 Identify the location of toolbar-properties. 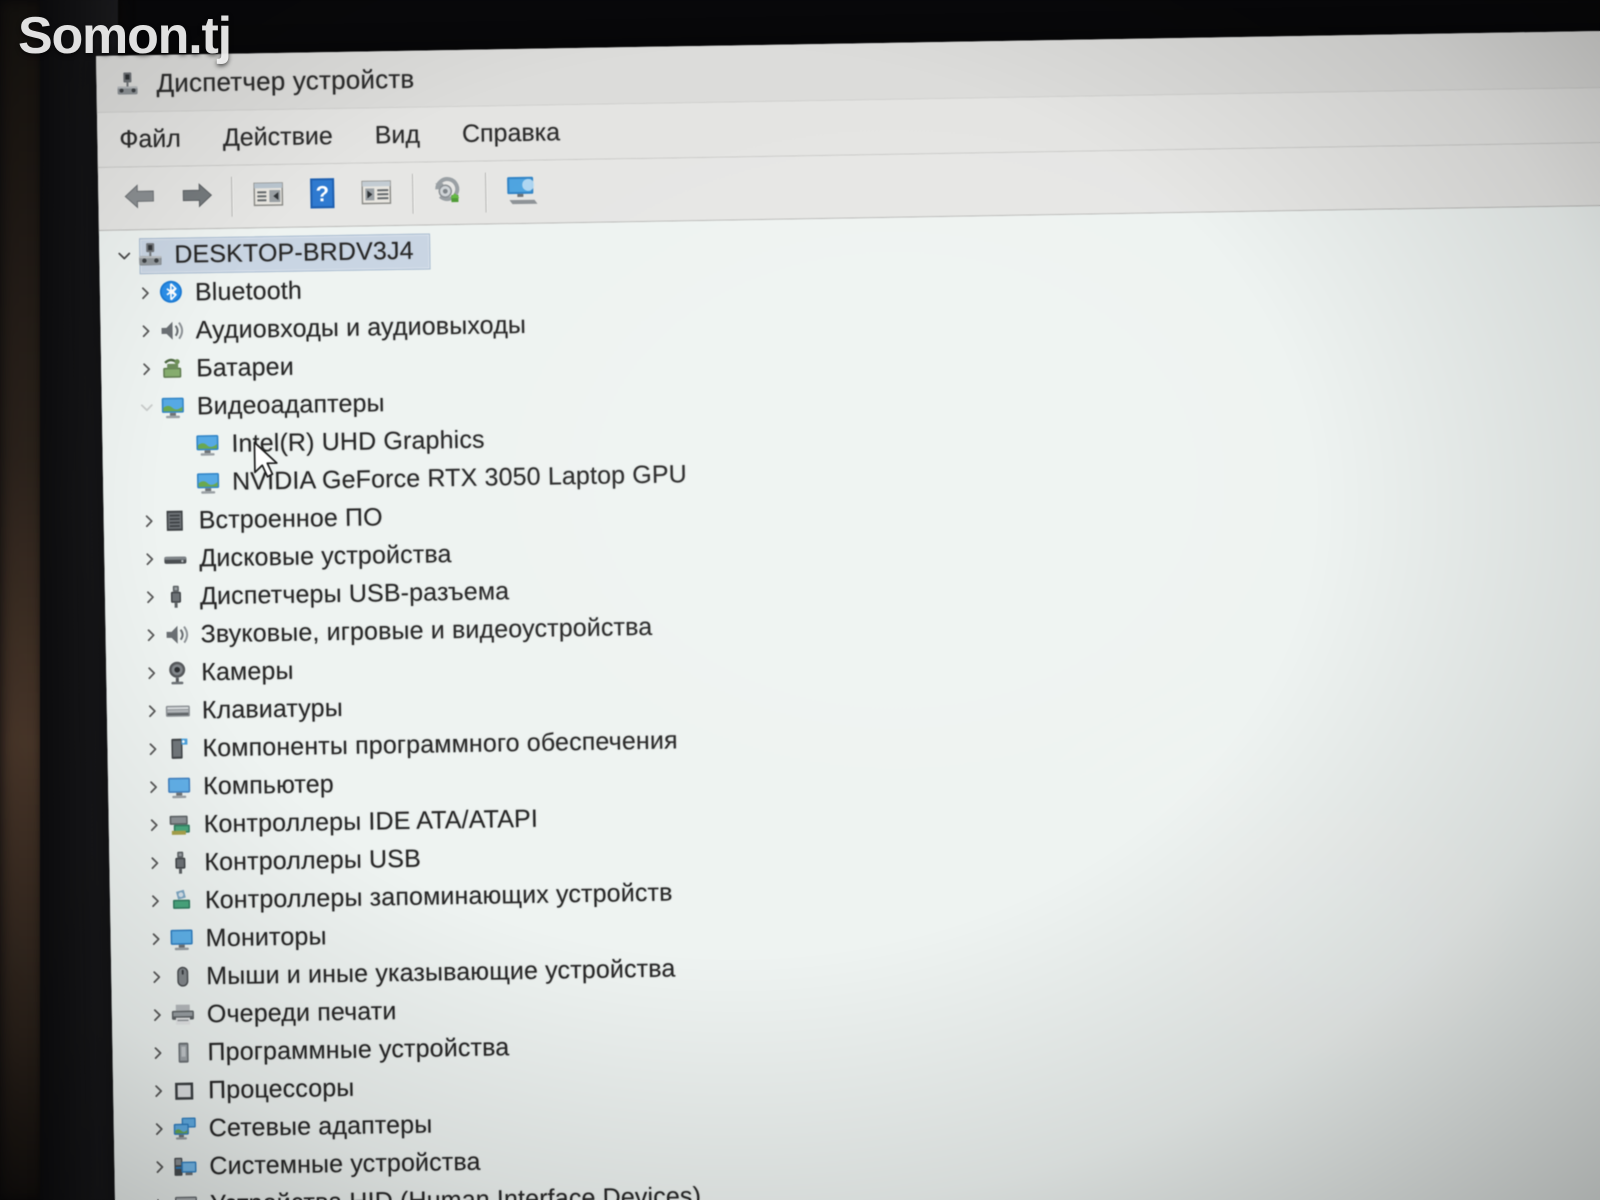
(268, 196).